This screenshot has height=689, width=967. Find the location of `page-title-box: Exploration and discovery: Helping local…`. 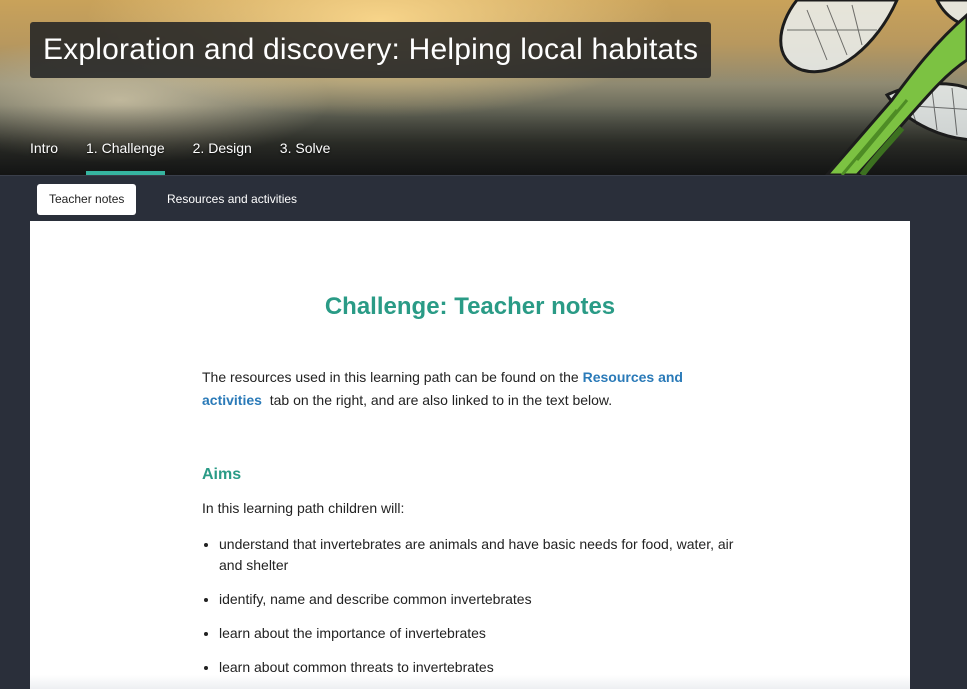

page-title-box: Exploration and discovery: Helping local… is located at coordinates (371, 50).